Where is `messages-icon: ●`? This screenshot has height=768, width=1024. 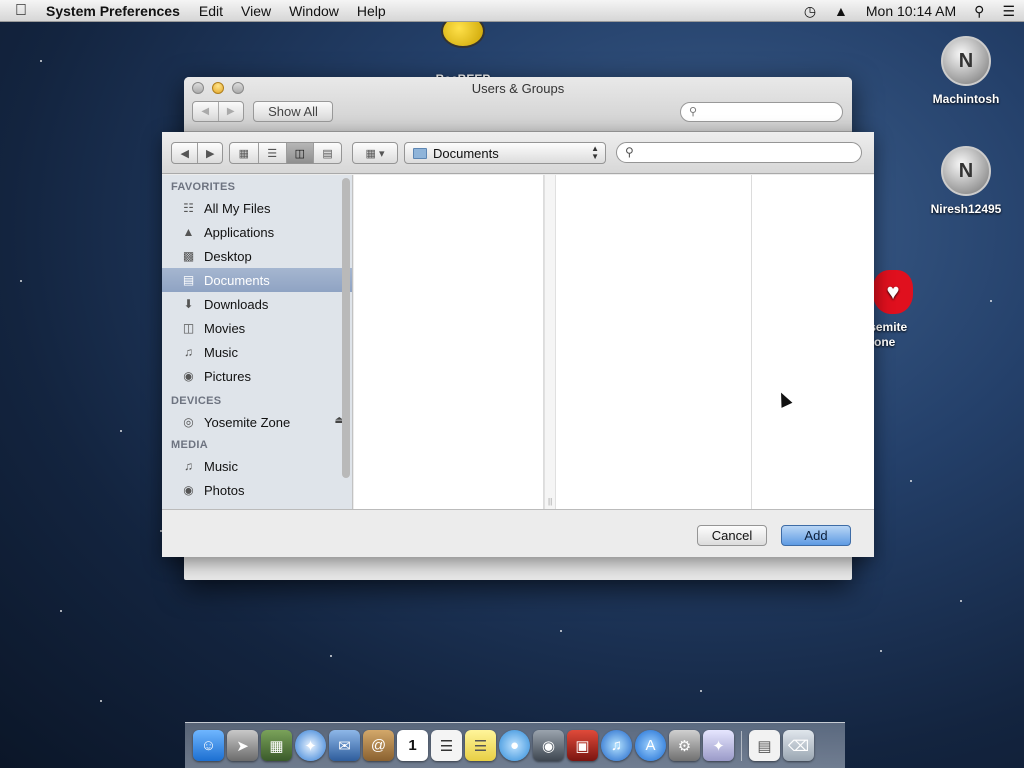
messages-icon: ● is located at coordinates (514, 745).